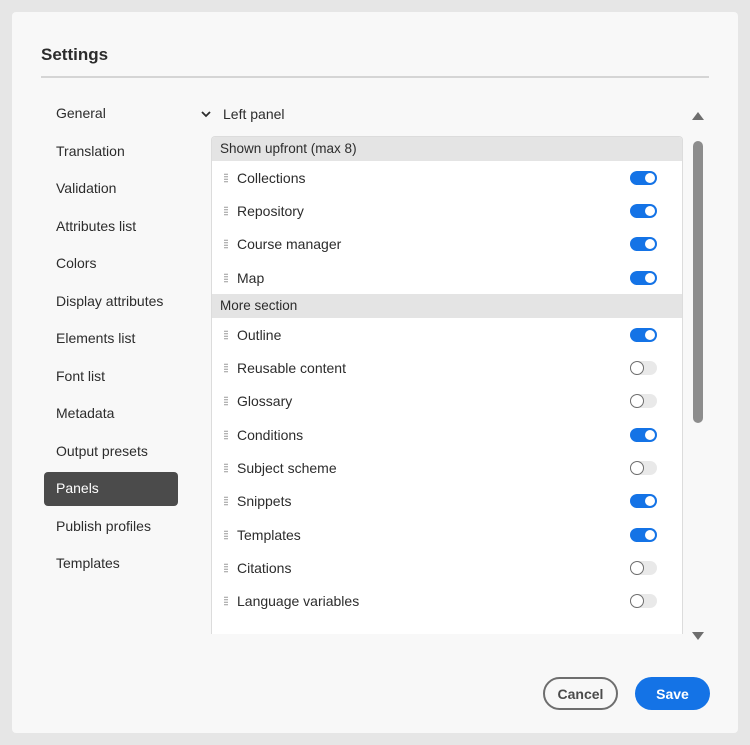 This screenshot has width=750, height=745. What do you see at coordinates (447, 534) in the screenshot?
I see `panel-row: Templates` at bounding box center [447, 534].